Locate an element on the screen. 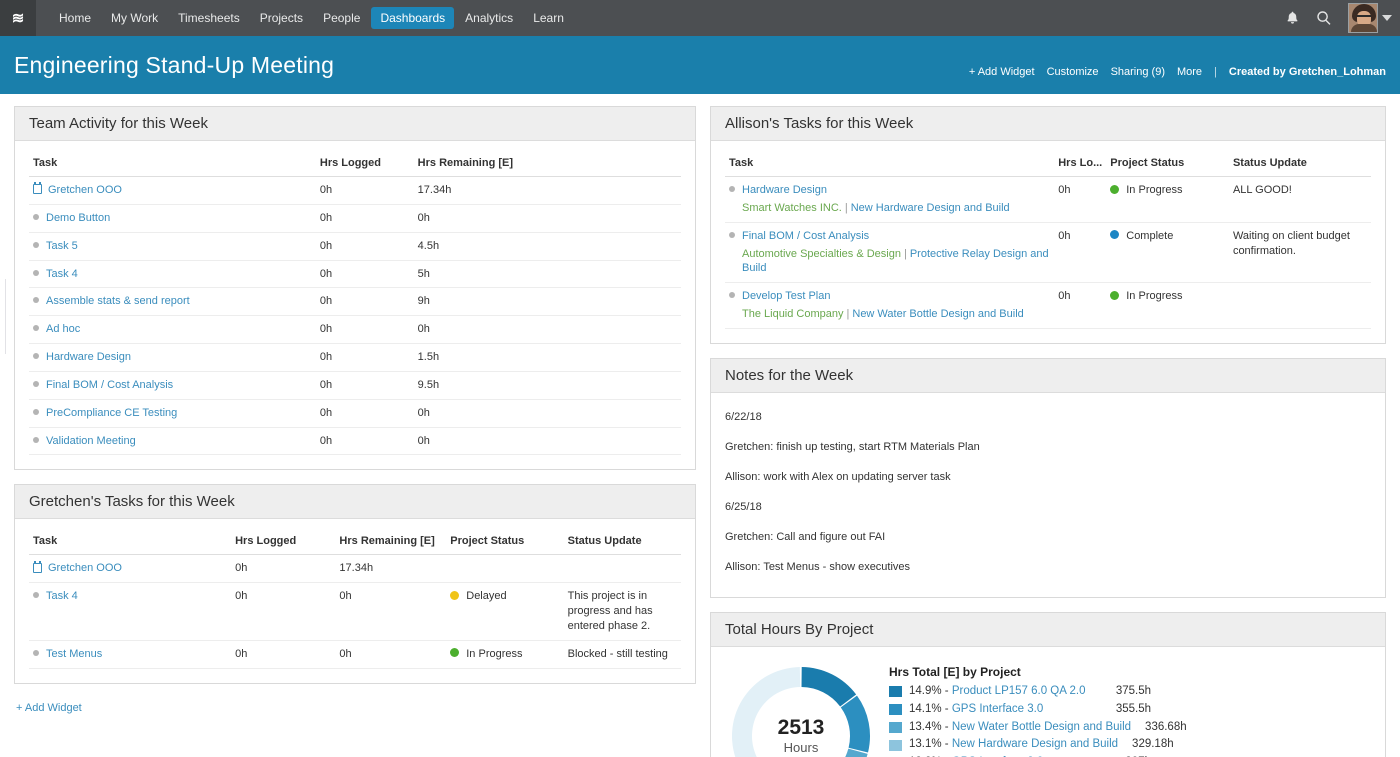 This screenshot has width=1400, height=757. avatar is located at coordinates (1363, 18).